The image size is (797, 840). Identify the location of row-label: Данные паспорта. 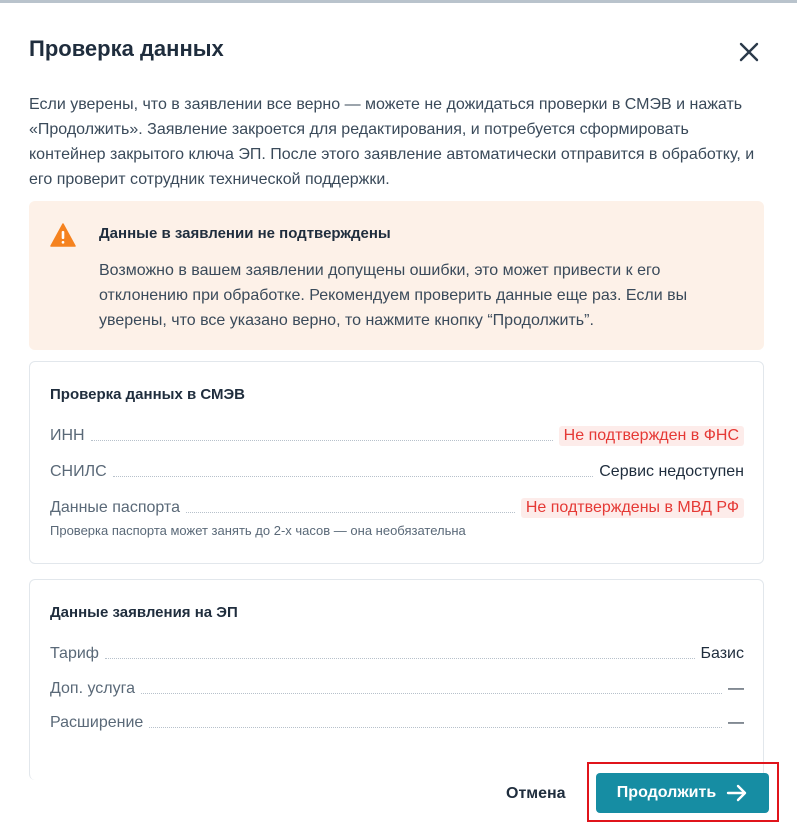
(115, 507).